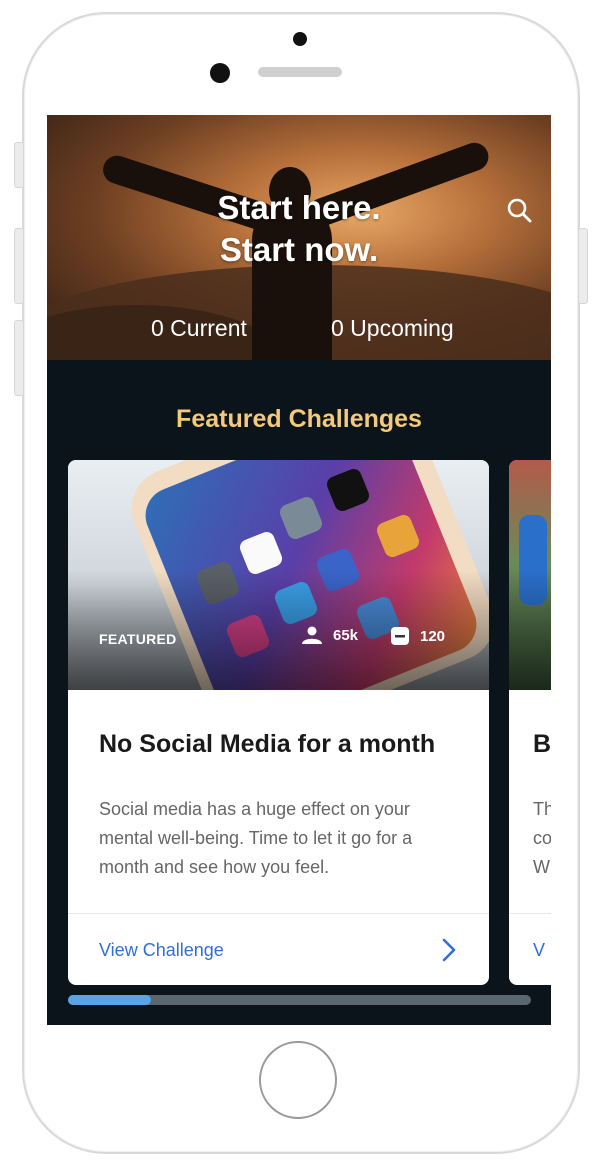 This screenshot has height=1165, width=600. I want to click on chevron-right-icon, so click(449, 950).